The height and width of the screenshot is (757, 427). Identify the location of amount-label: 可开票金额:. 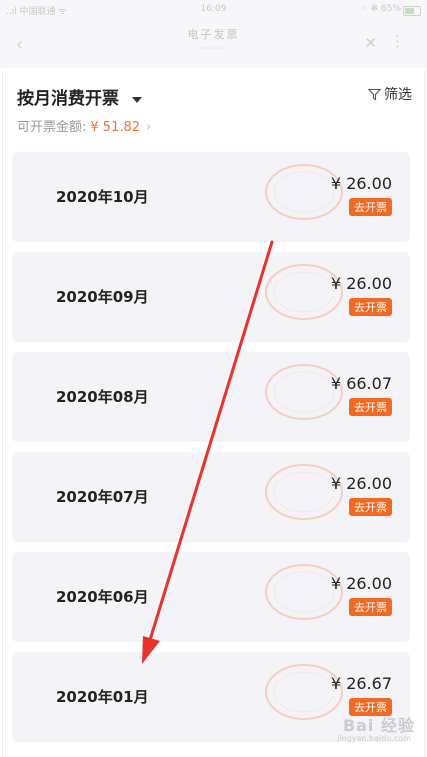
(52, 127).